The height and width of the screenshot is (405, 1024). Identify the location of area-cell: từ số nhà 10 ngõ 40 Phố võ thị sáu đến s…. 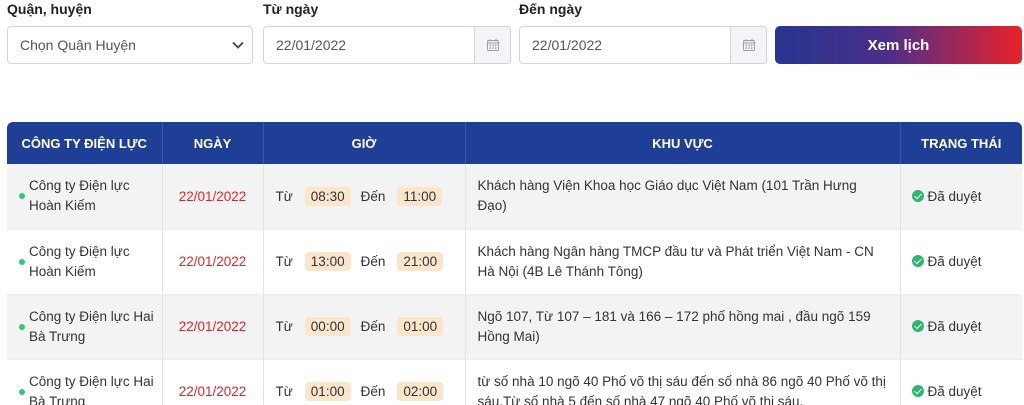
(683, 382).